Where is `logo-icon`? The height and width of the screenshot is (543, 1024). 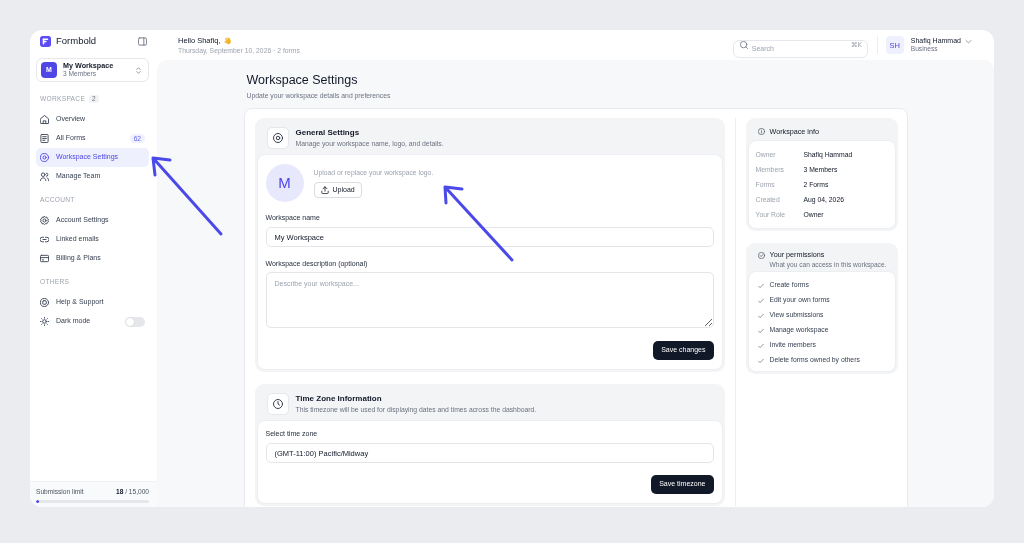
logo-icon is located at coordinates (45, 41).